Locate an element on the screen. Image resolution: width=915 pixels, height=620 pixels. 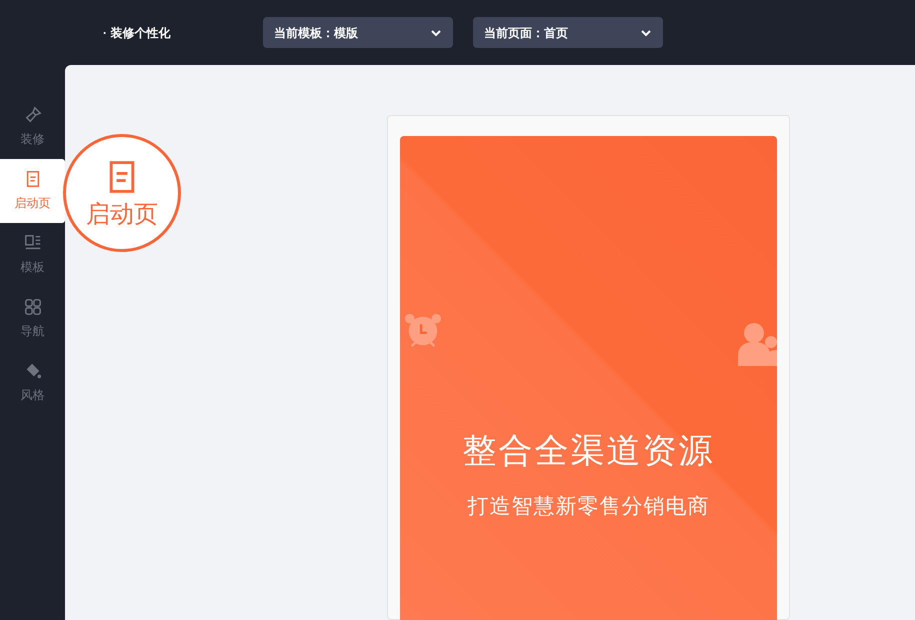
sidebar-item: 导航 is located at coordinates (32, 319).